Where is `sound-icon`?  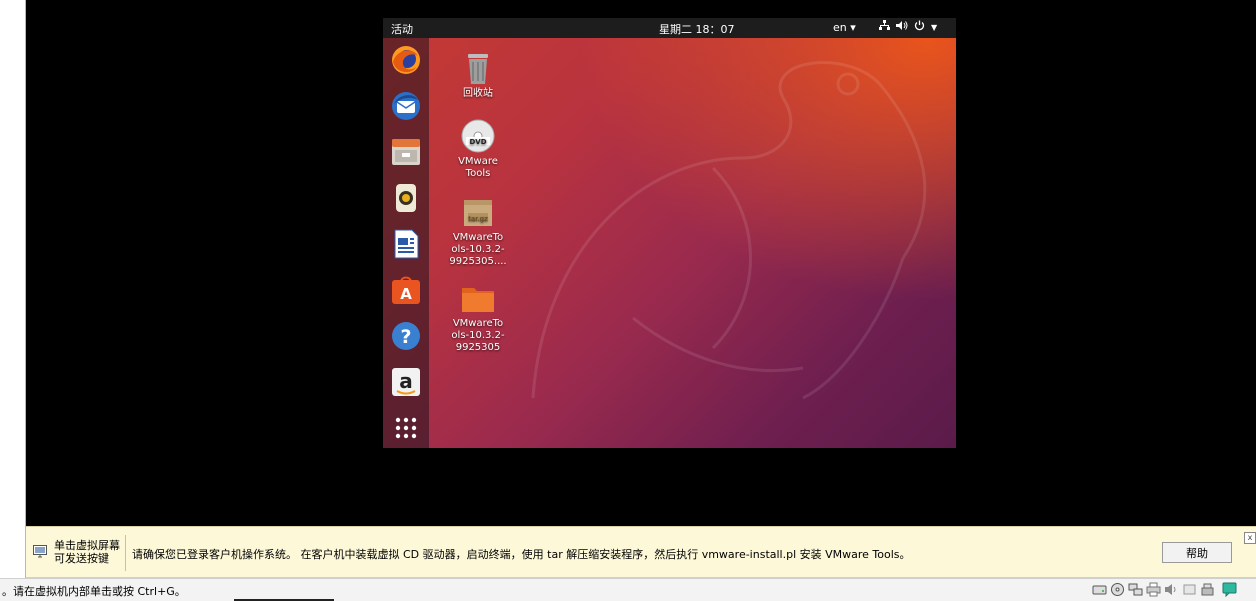 sound-icon is located at coordinates (1171, 589).